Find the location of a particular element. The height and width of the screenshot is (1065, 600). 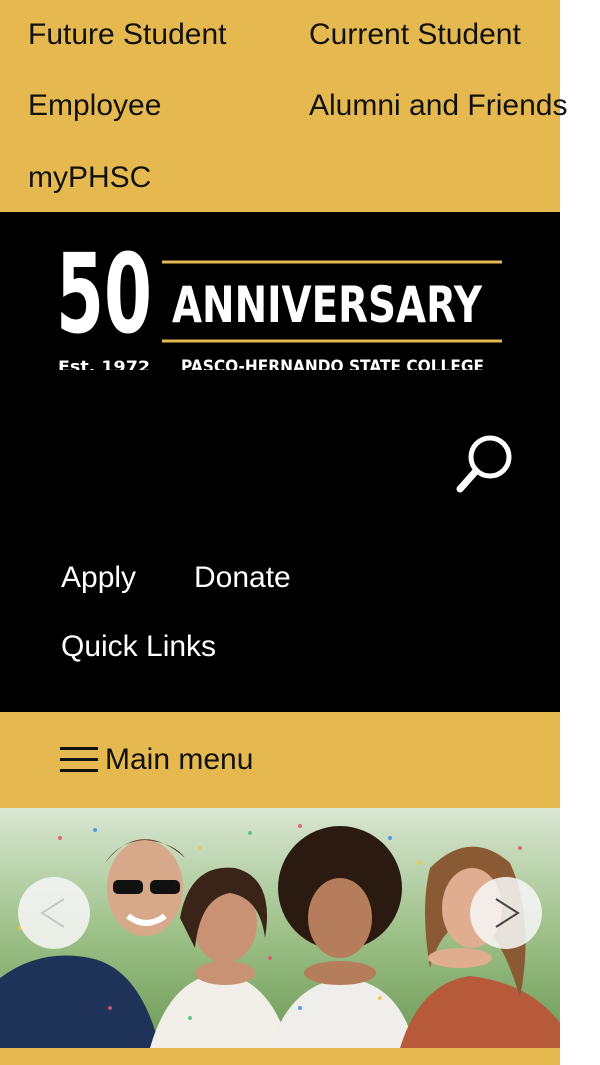

logo-word: ANNIVERSARY is located at coordinates (327, 305).